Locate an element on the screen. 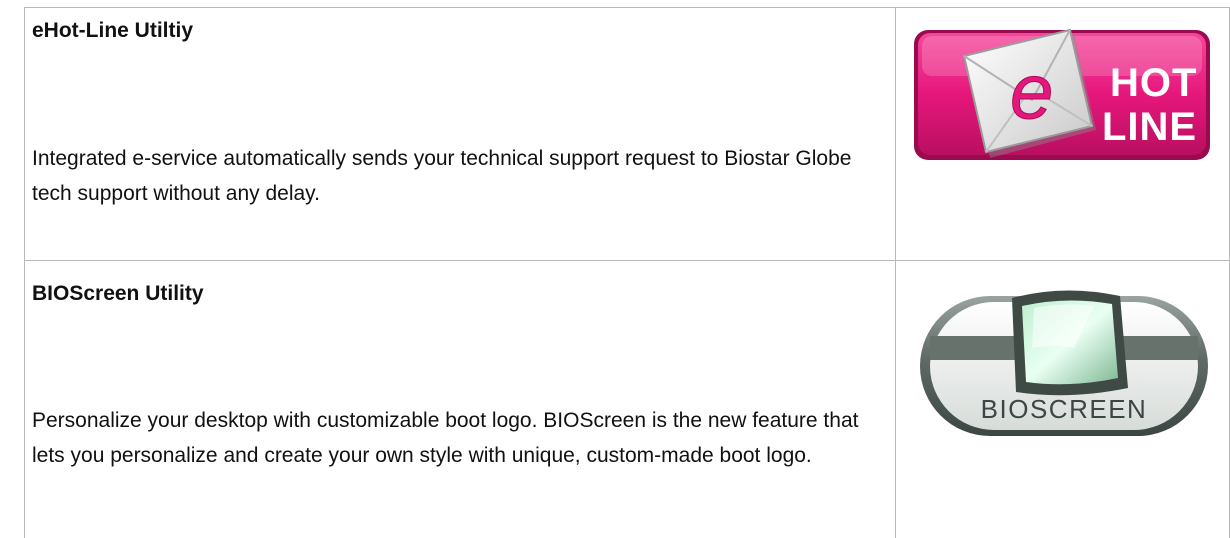  bioscreen-logo-graphic: BIOSCREEN is located at coordinates (1064, 363).